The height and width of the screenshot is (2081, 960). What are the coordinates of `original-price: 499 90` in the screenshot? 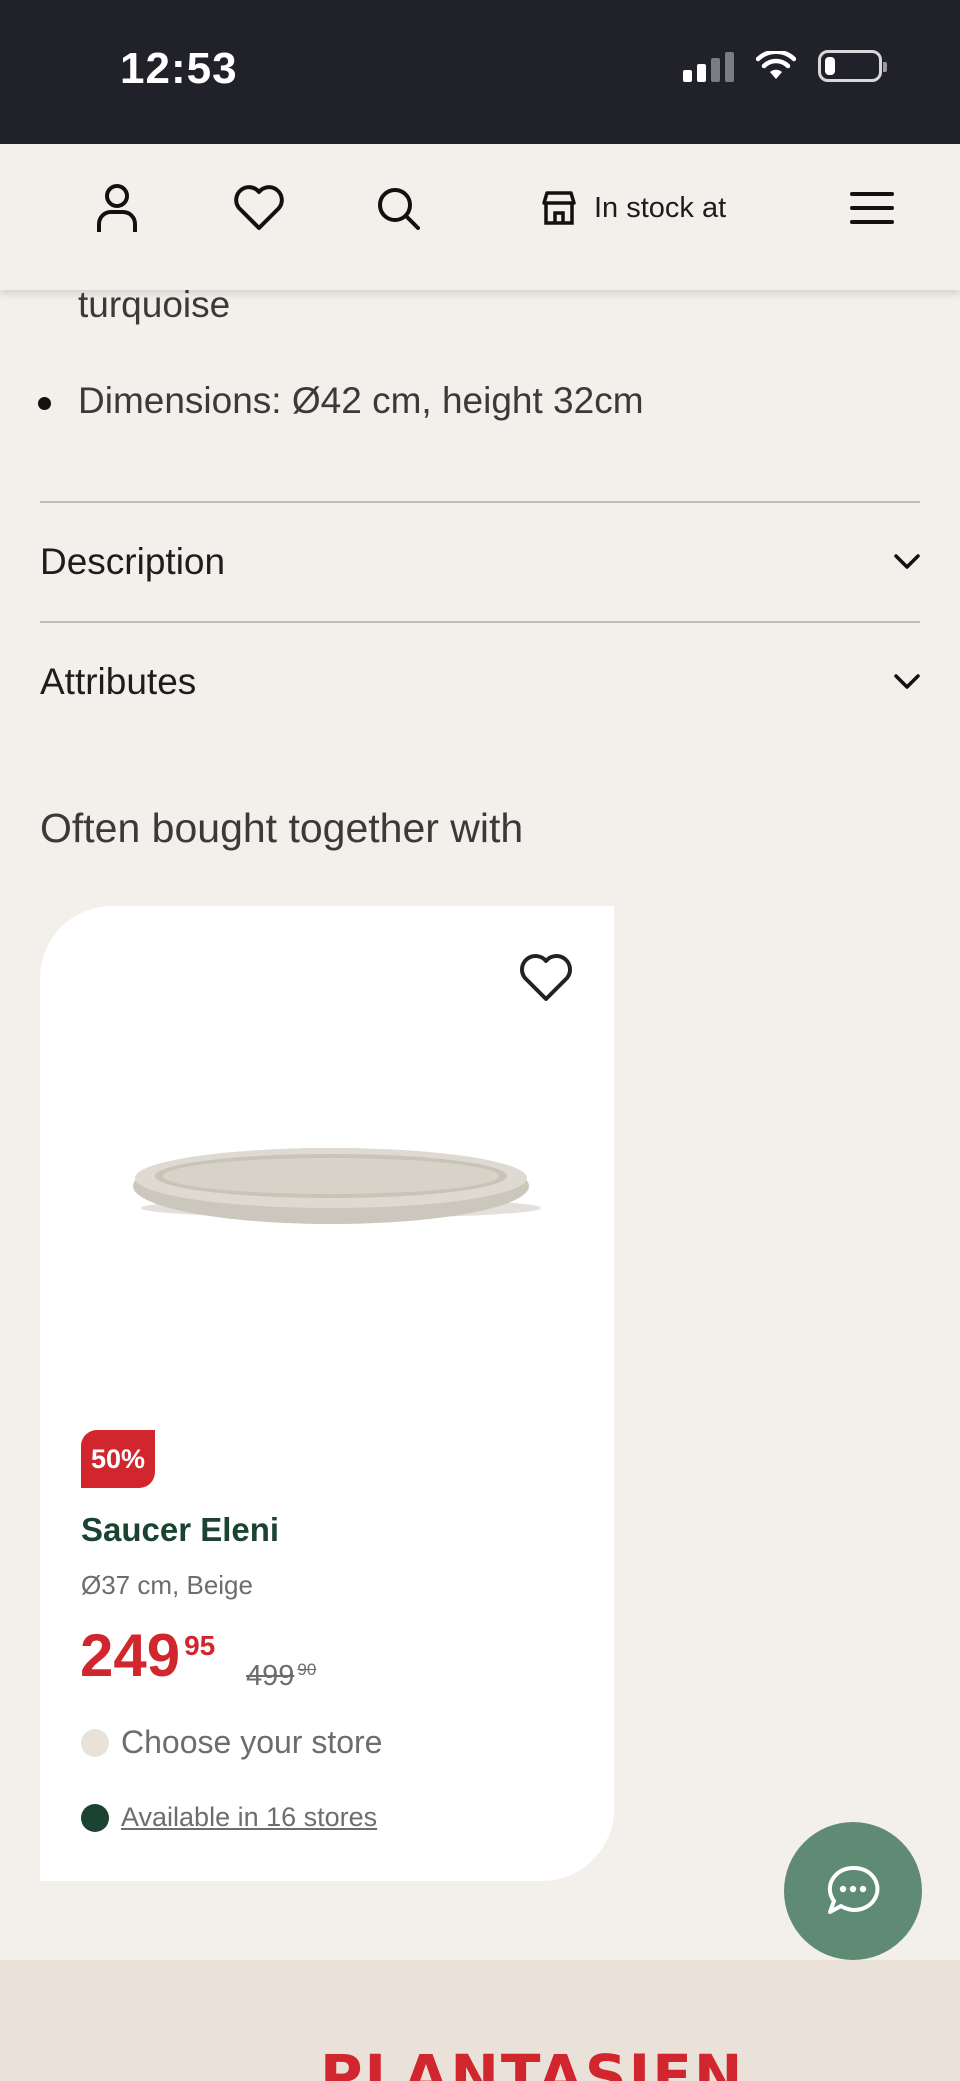 It's located at (281, 1676).